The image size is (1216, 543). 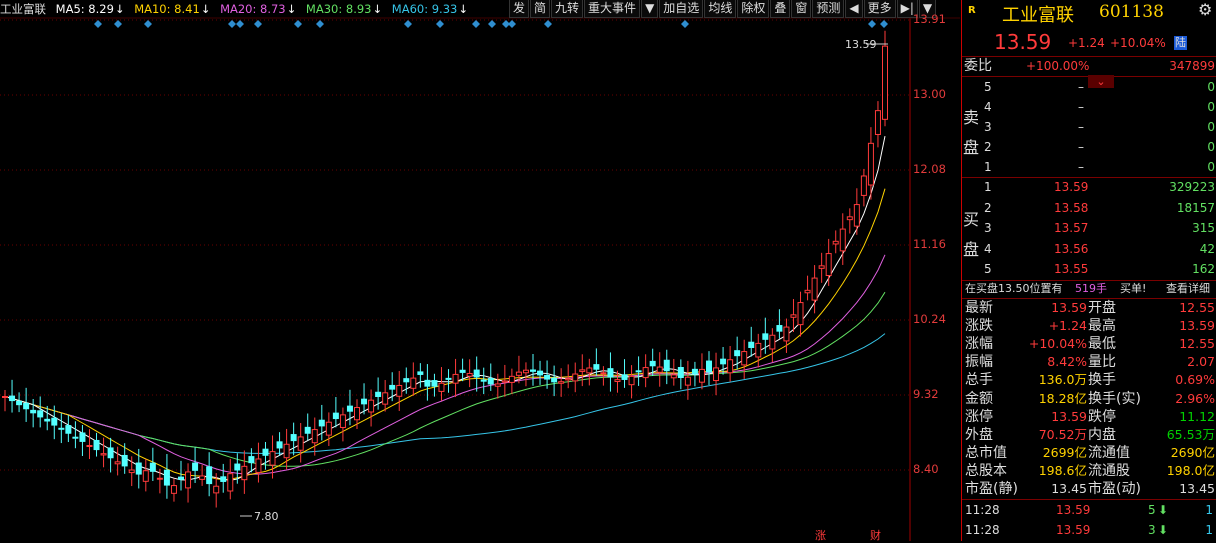 I want to click on buy-price: 13.57, so click(x=1071, y=228).